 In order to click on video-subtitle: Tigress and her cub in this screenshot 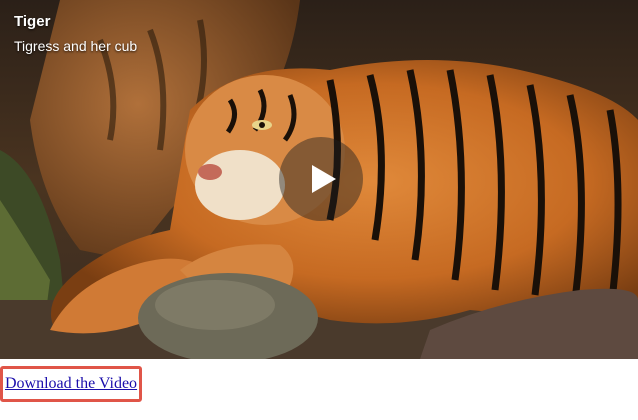, I will do `click(76, 46)`.